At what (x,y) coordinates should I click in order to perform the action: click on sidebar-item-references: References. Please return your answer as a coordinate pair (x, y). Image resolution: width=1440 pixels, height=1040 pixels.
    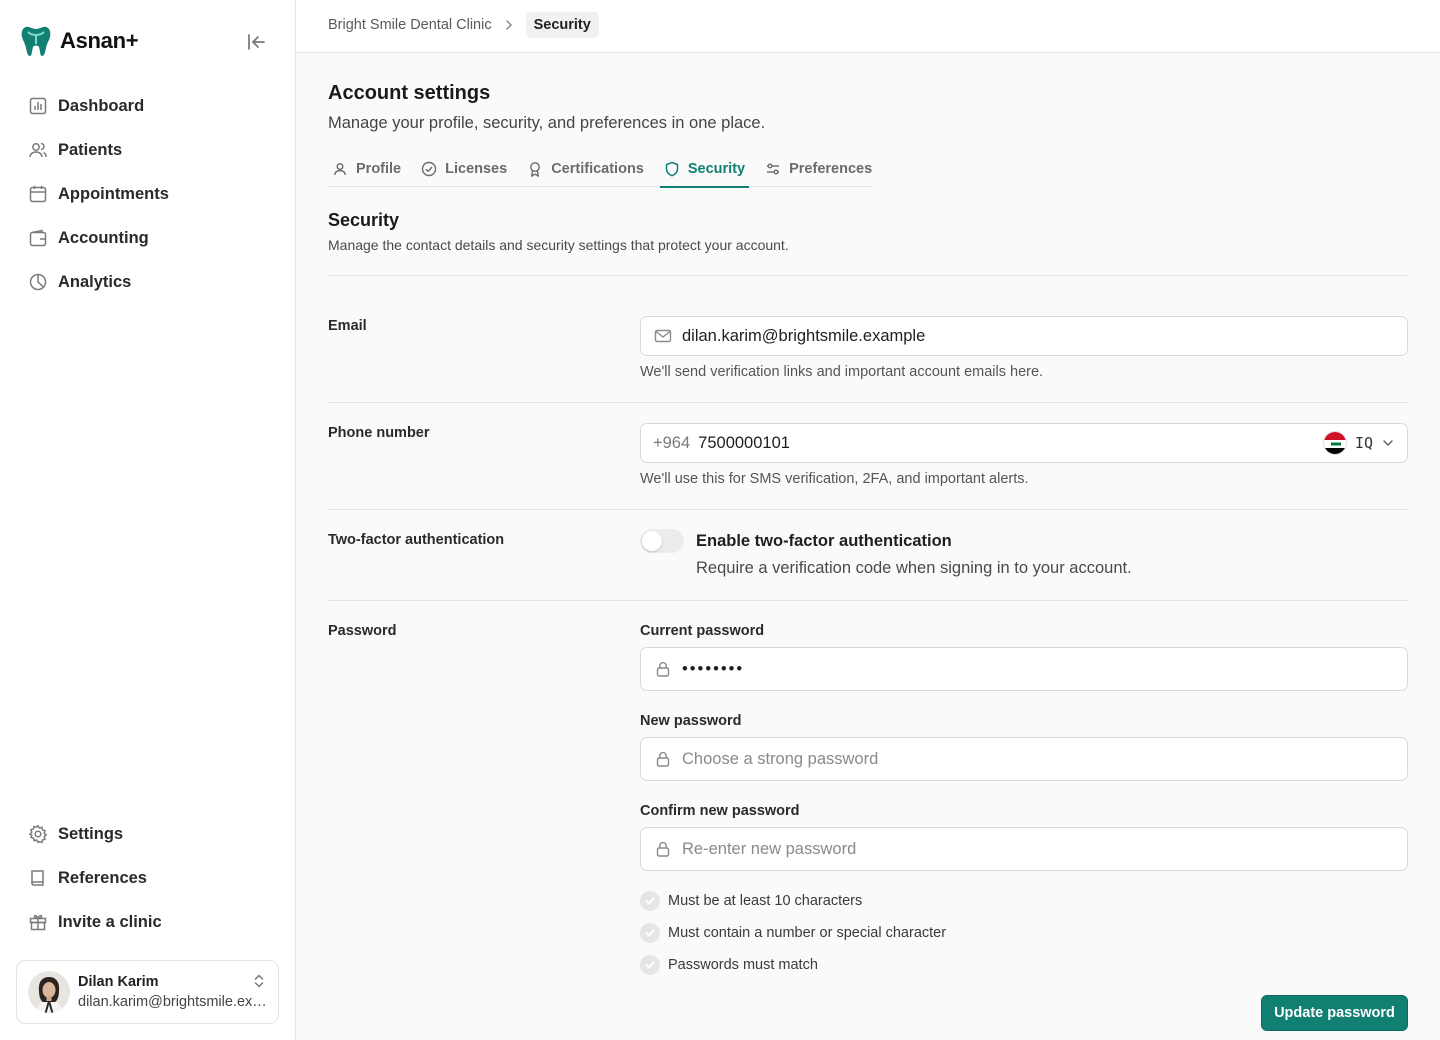
    Looking at the image, I should click on (148, 878).